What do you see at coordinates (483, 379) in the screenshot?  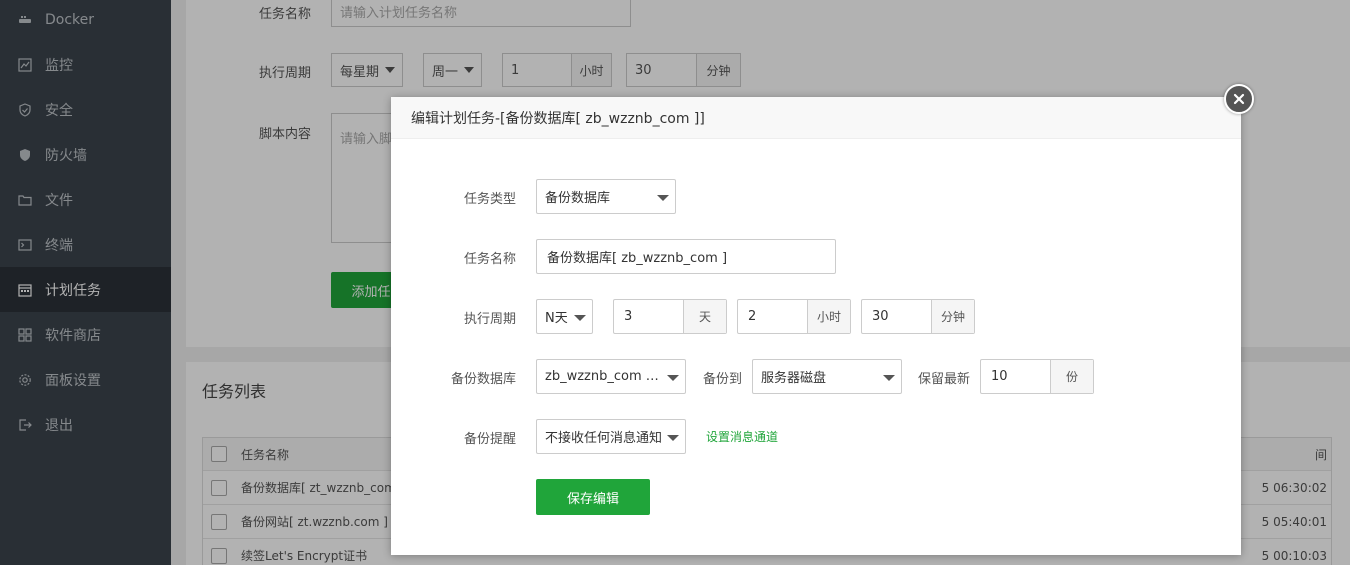 I see `backup-db-label: 备份数据库` at bounding box center [483, 379].